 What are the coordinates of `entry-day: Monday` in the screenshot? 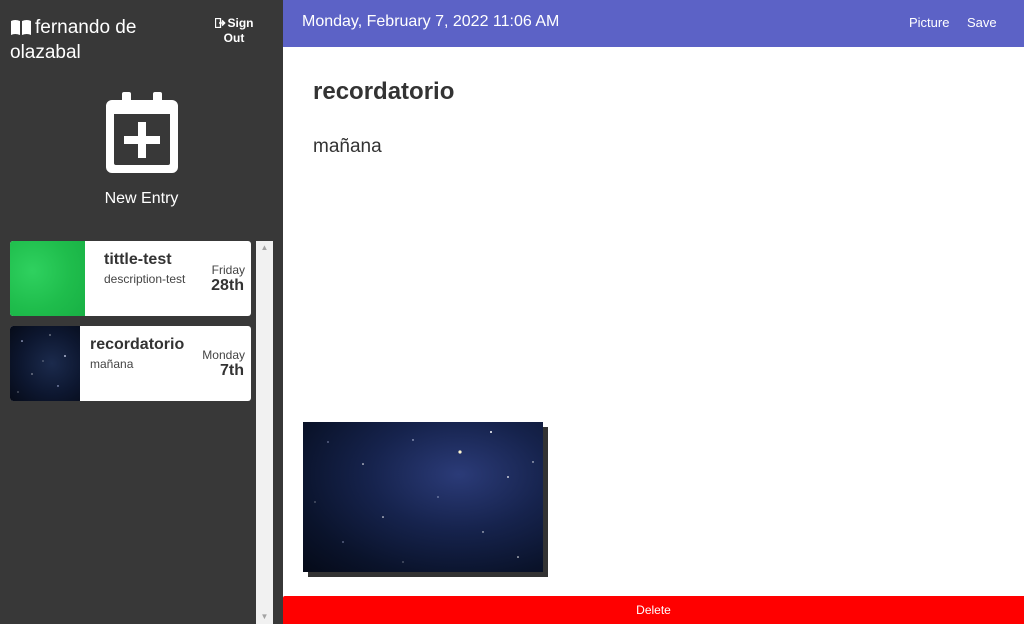 It's located at (223, 355).